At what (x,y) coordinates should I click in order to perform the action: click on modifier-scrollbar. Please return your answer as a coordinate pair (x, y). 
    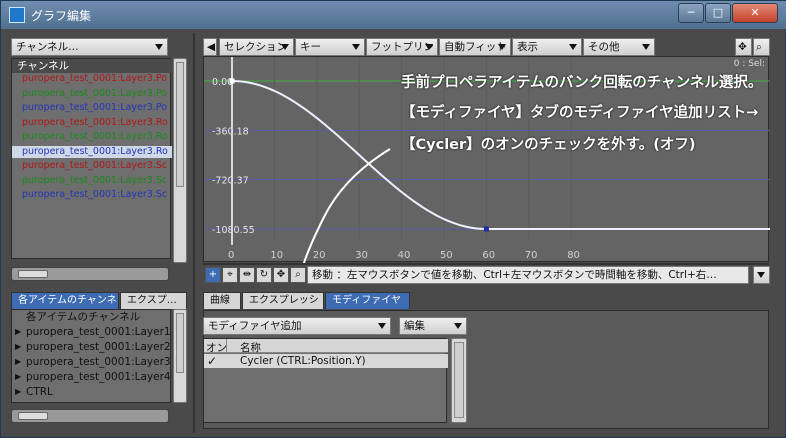
    Looking at the image, I should click on (459, 380).